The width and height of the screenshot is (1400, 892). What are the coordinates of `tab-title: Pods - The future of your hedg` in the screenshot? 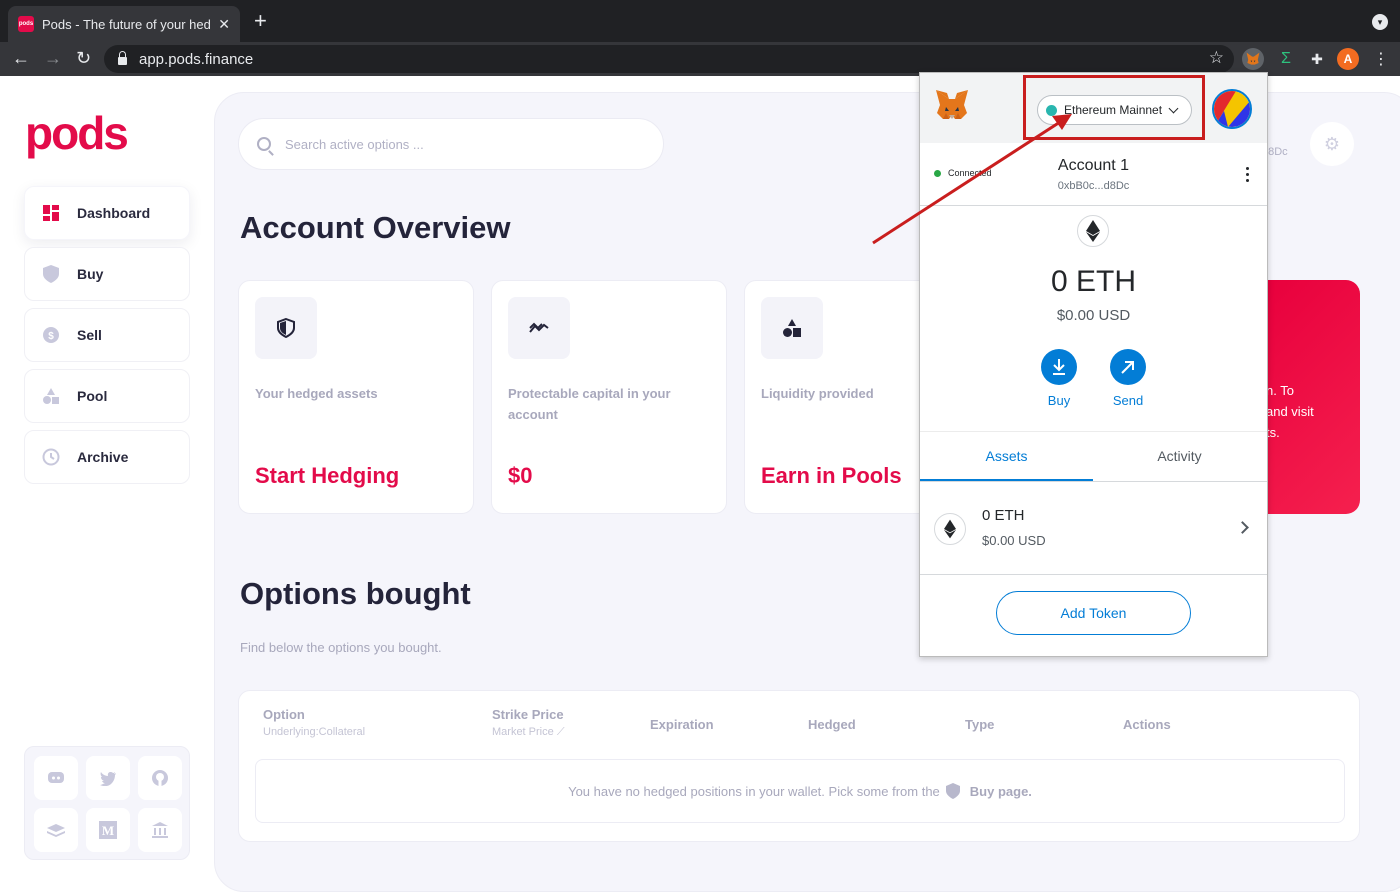 It's located at (126, 24).